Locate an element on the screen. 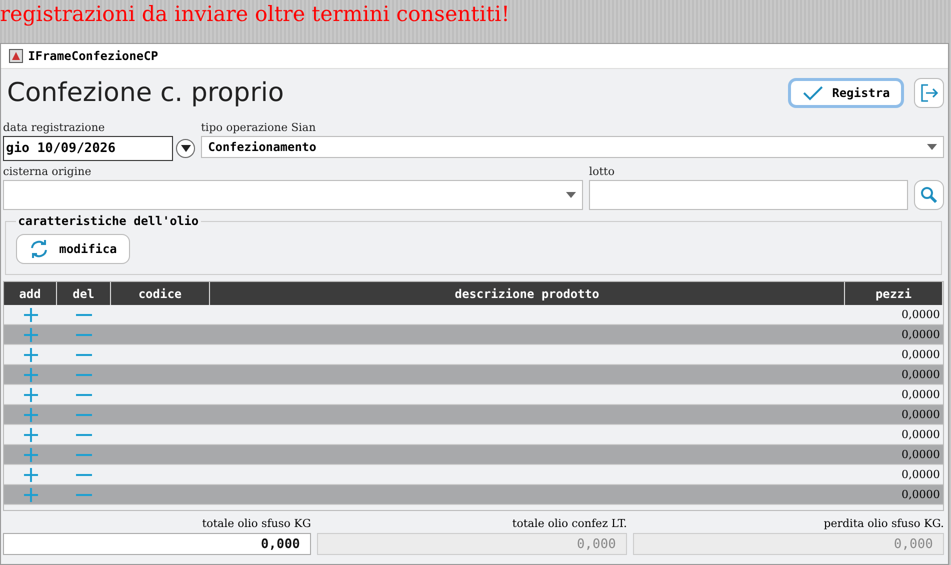  search-button is located at coordinates (929, 195).